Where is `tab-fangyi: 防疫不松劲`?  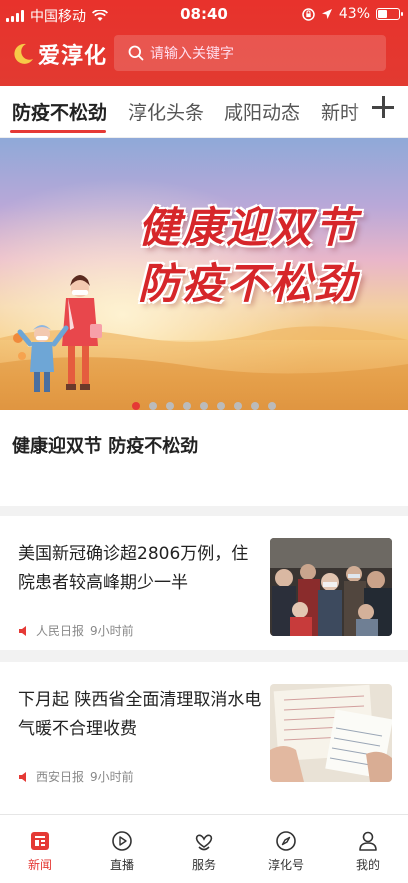 tab-fangyi: 防疫不松劲 is located at coordinates (59, 111).